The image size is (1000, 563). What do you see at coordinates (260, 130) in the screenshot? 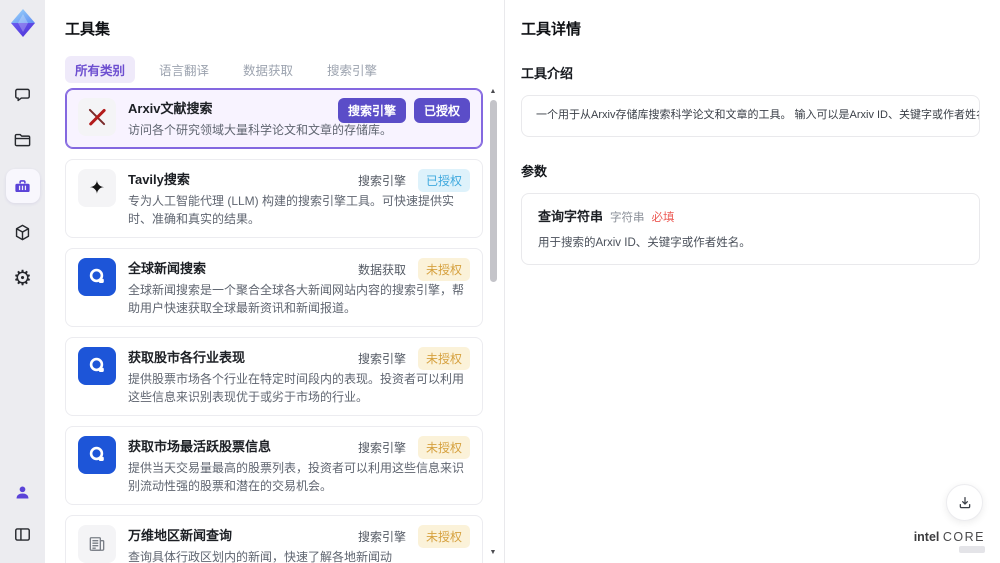
I see `tool-description: 访问各个研究领域大量科学论文和文章的存储库。` at bounding box center [260, 130].